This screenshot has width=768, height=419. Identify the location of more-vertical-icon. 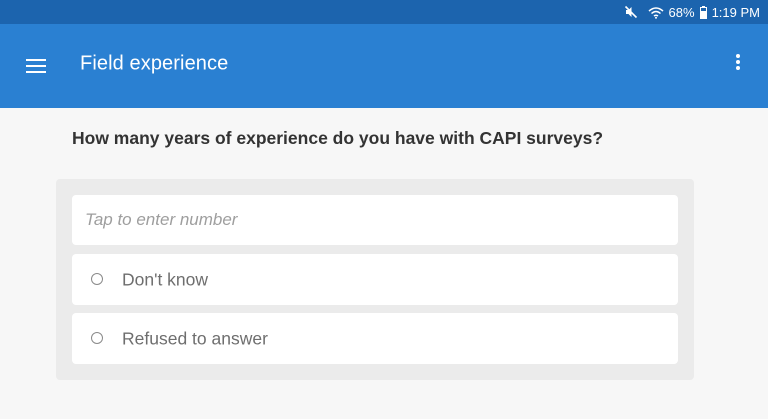
(738, 62).